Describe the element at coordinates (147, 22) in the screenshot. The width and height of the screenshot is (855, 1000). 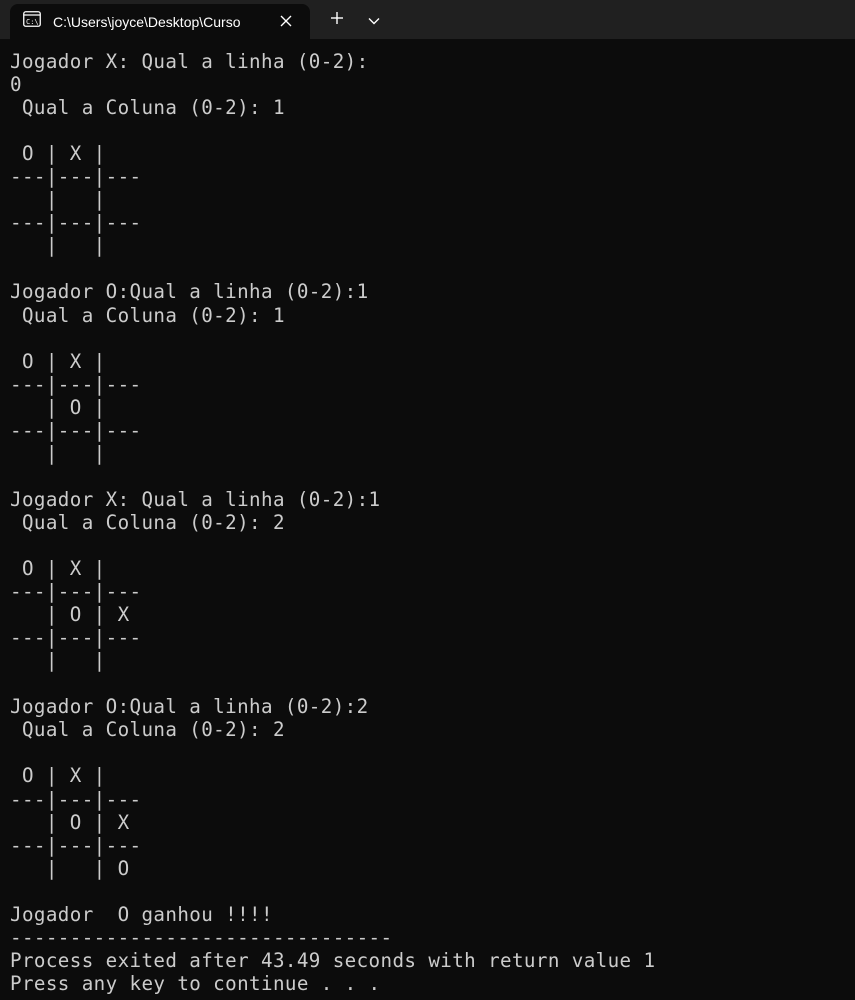
I see `tab-title: C:\Users\joyce\Desktop\Curso` at that location.